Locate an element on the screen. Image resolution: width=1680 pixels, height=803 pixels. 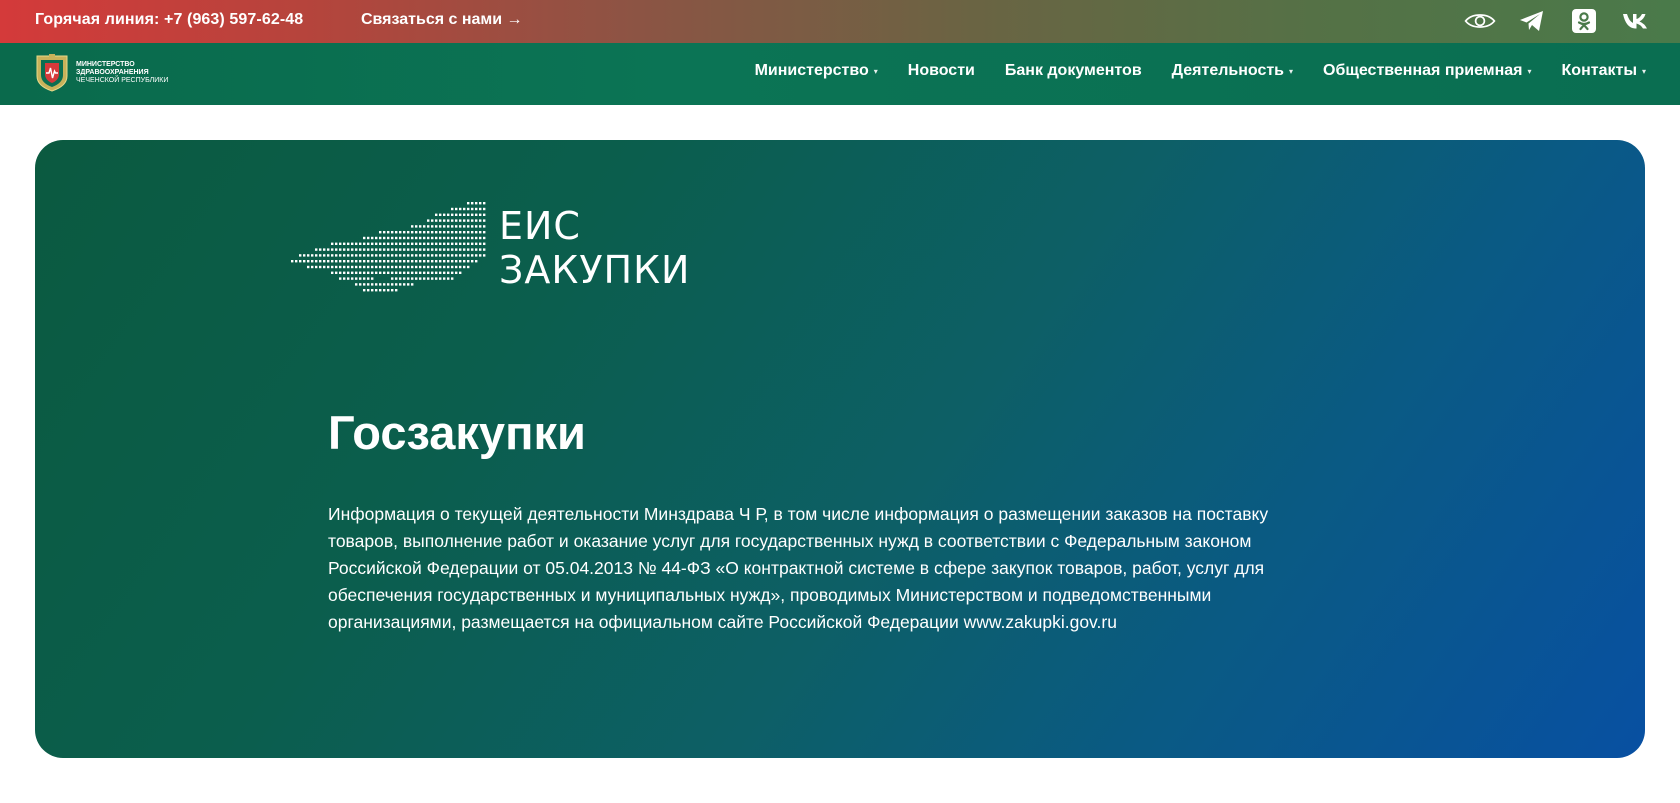
eye-icon is located at coordinates (1480, 21).